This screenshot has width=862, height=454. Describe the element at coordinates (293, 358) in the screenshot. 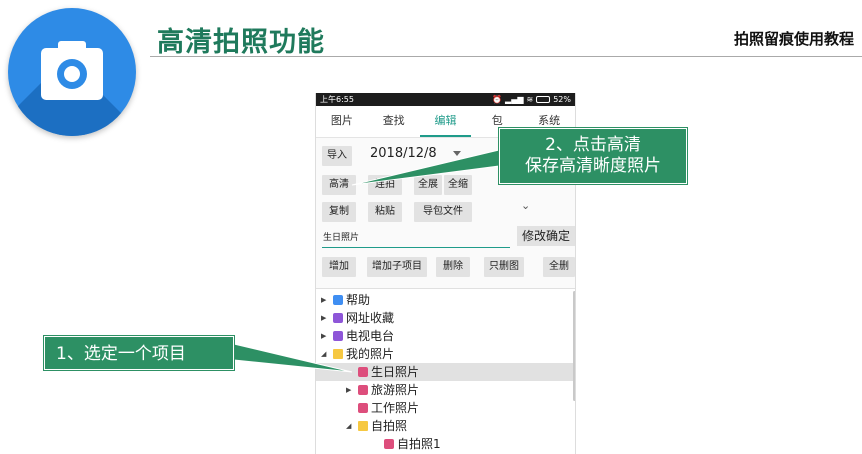

I see `callout-1-pointer` at that location.